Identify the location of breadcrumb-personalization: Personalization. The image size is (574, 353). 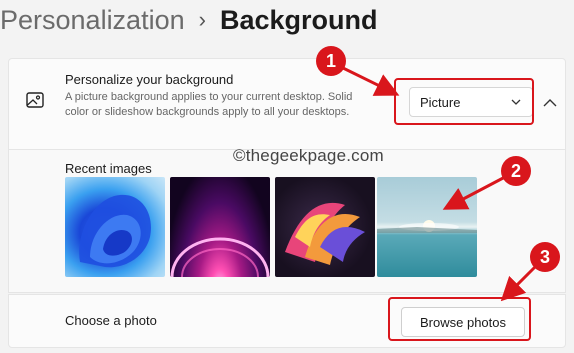
(92, 20).